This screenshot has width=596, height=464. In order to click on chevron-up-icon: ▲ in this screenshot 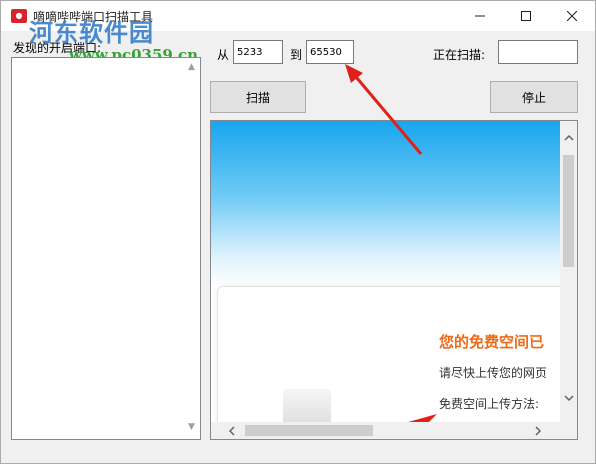, I will do `click(191, 68)`.